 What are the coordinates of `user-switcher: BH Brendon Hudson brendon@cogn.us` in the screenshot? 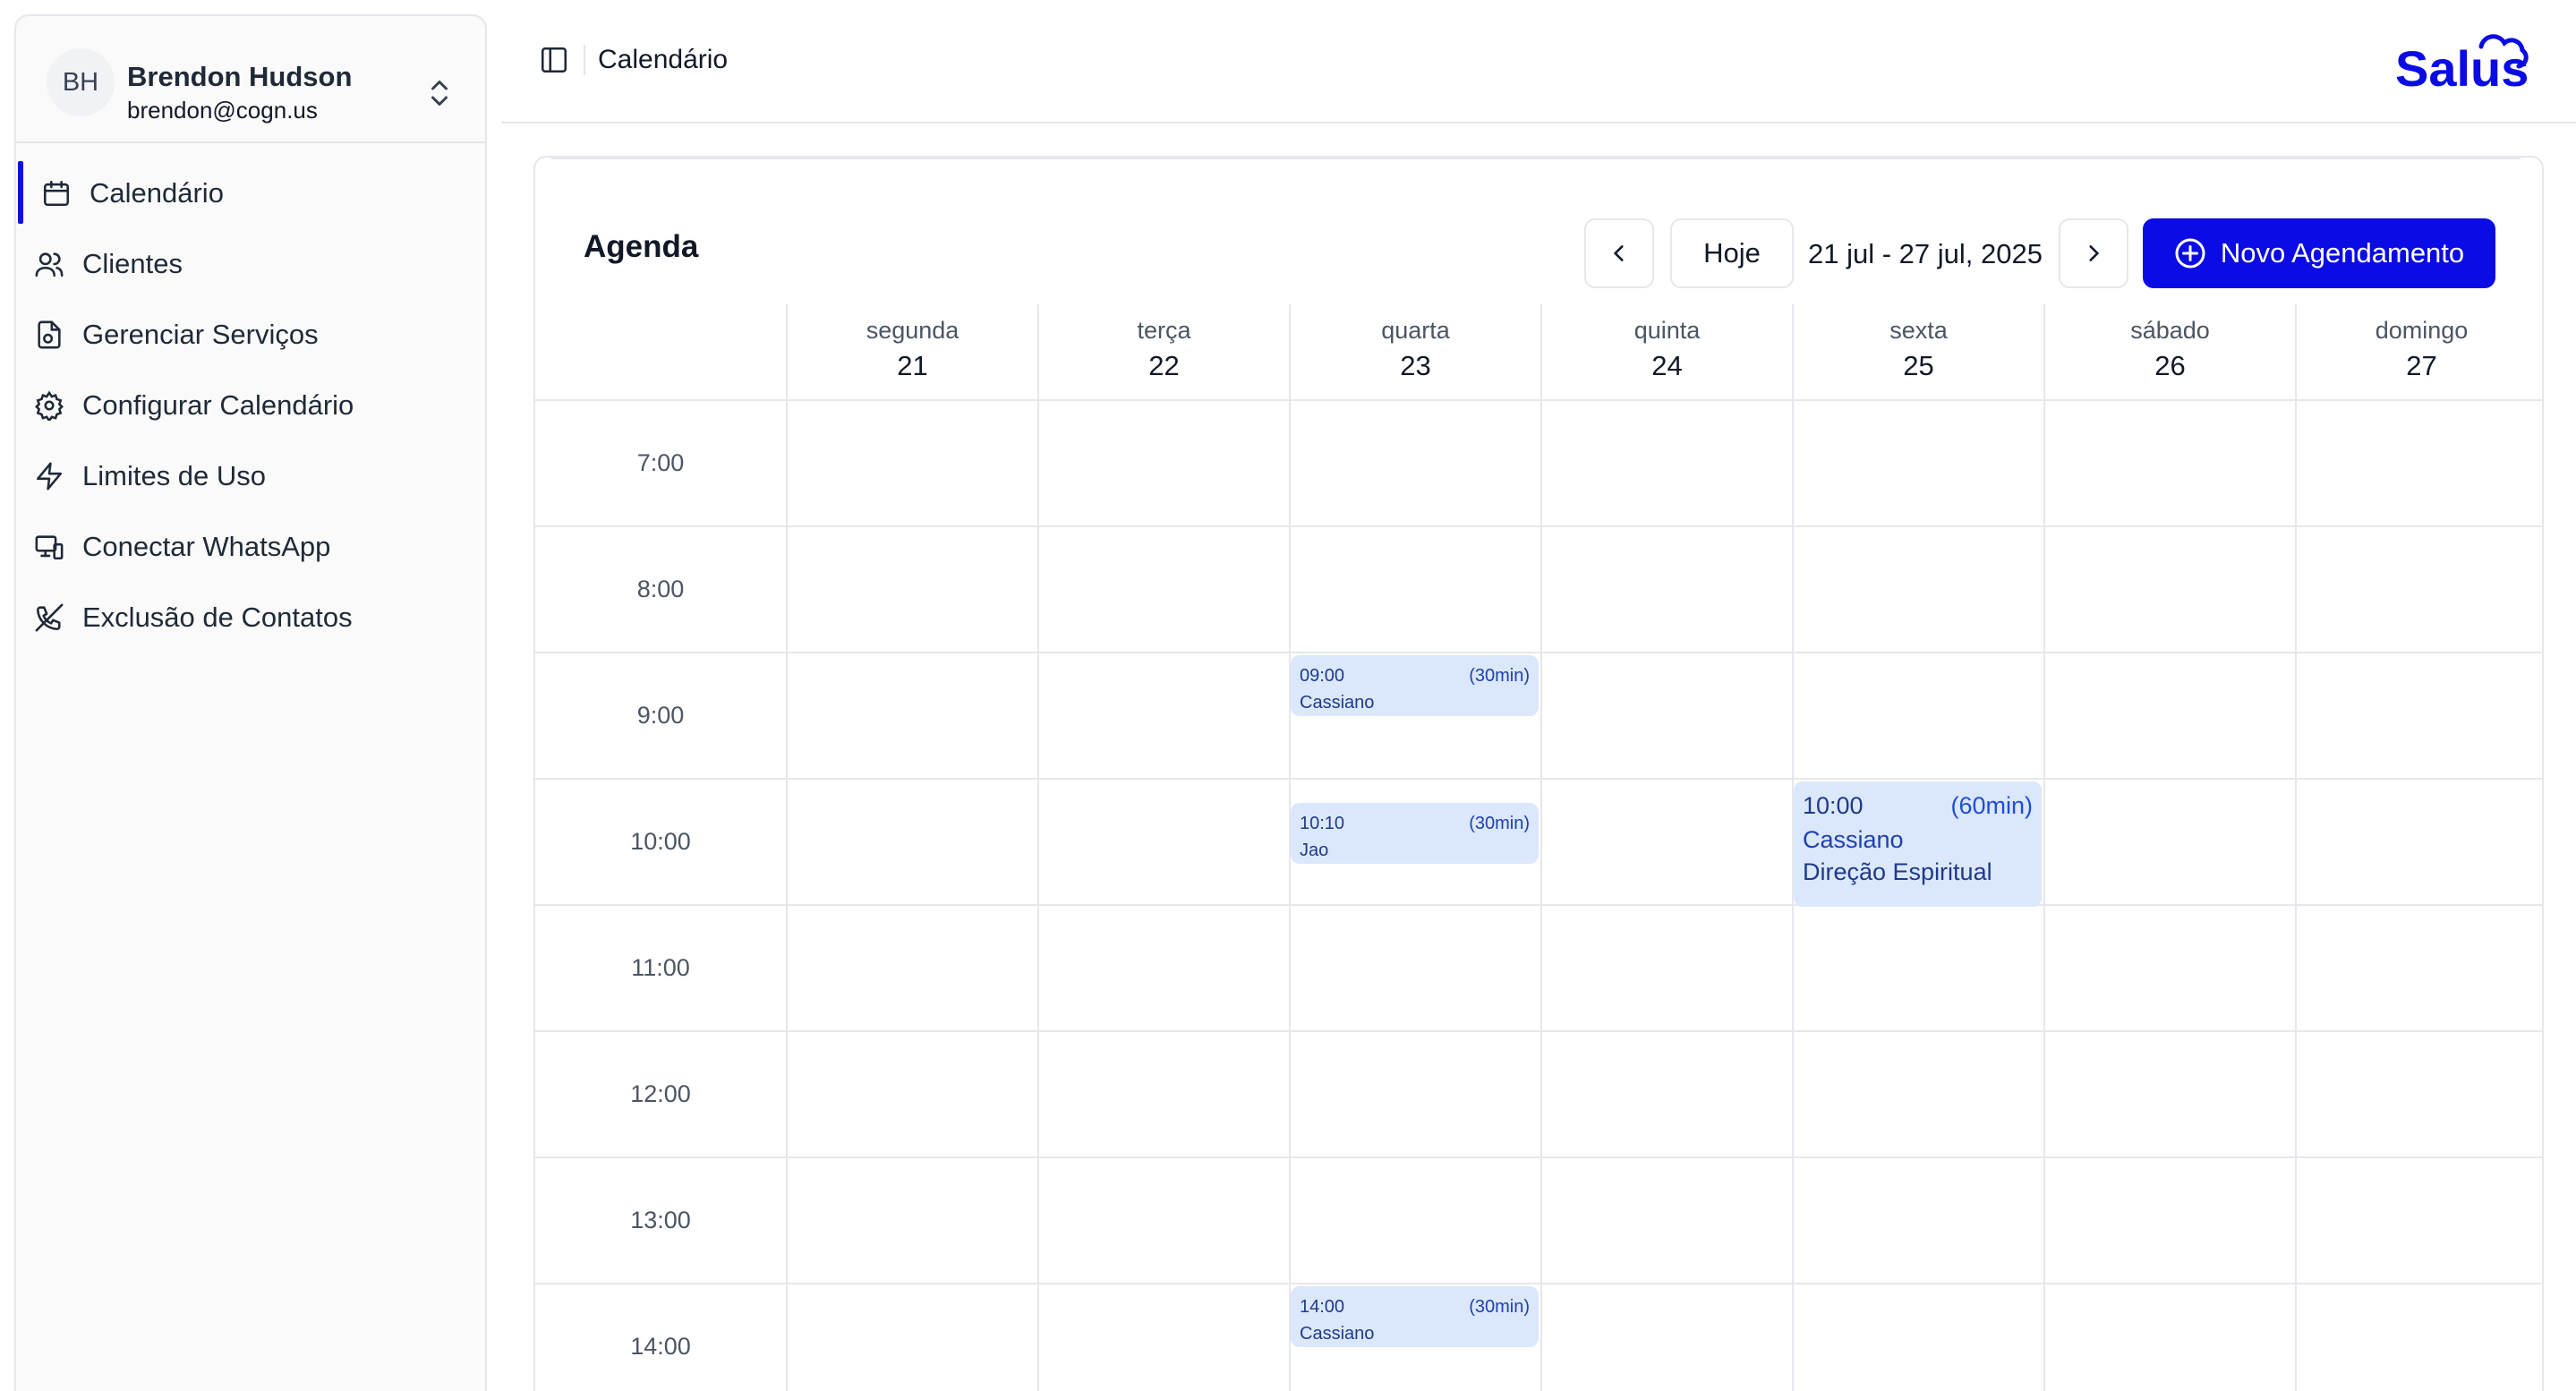 It's located at (250, 79).